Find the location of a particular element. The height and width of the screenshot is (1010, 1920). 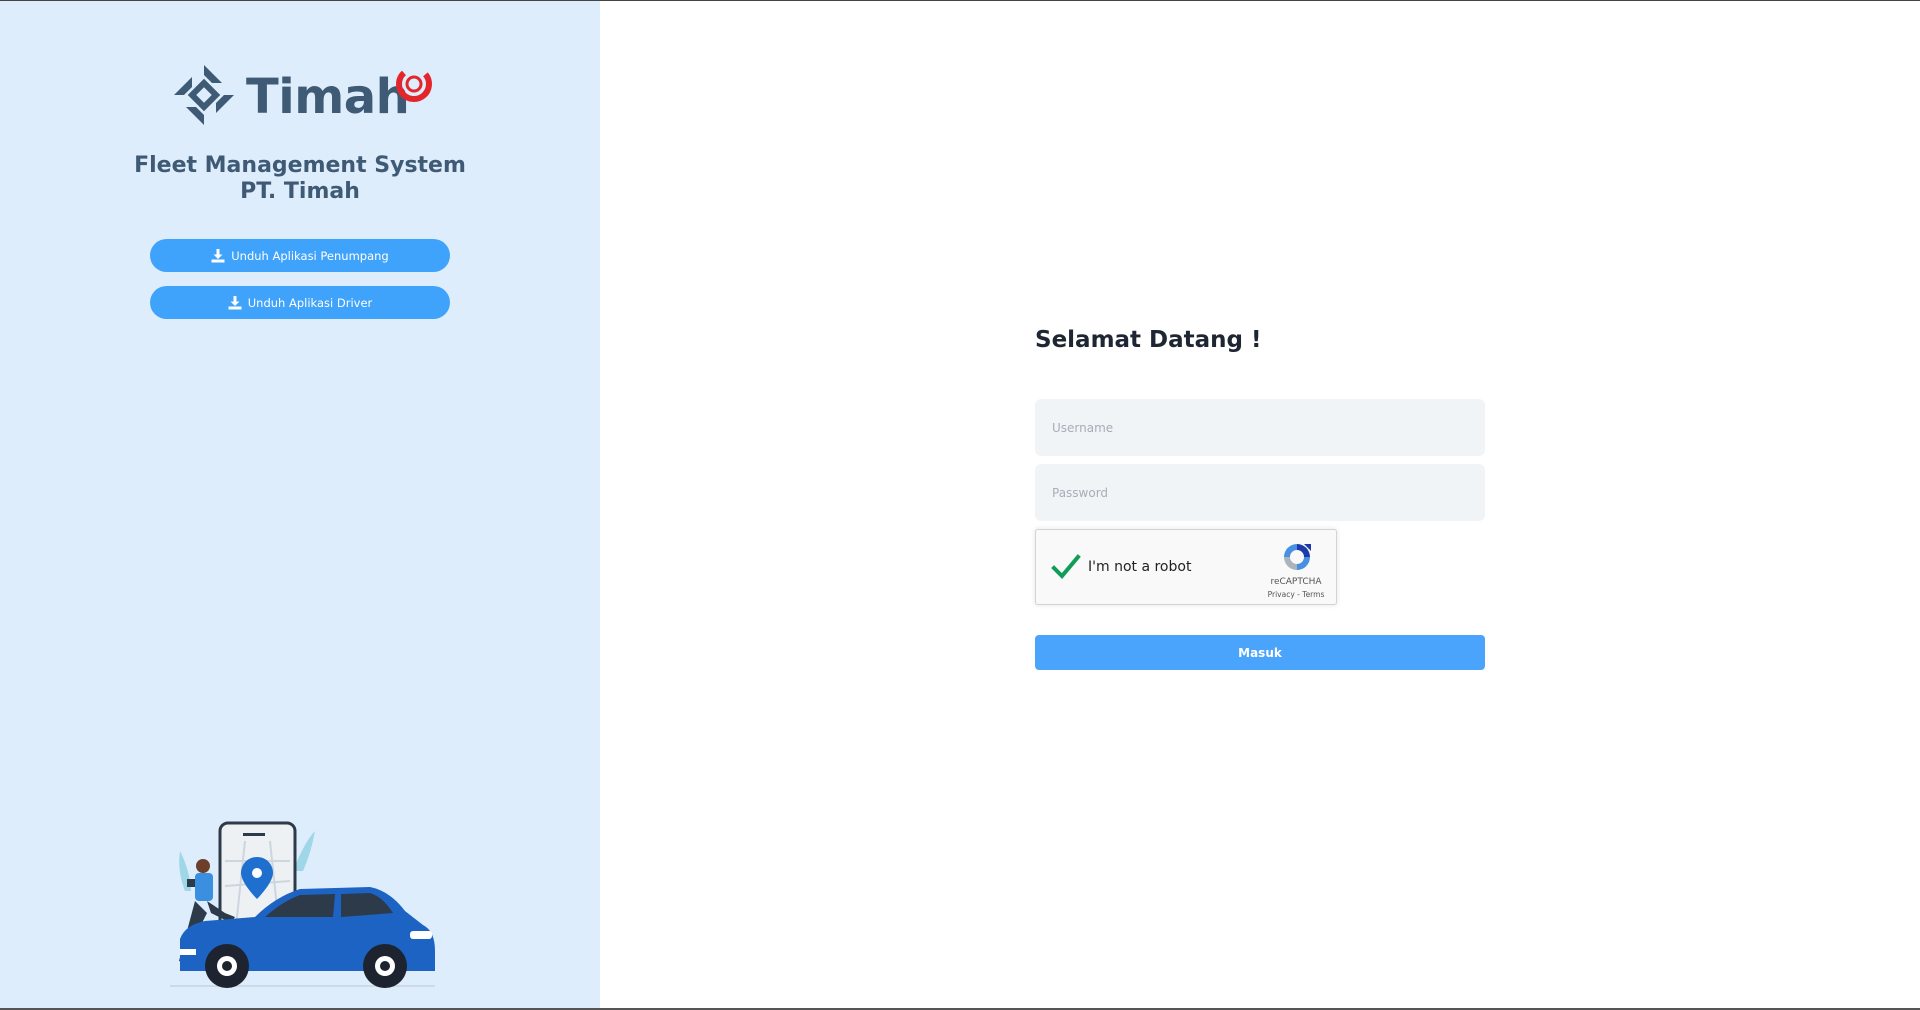

password-input is located at coordinates (1260, 492).